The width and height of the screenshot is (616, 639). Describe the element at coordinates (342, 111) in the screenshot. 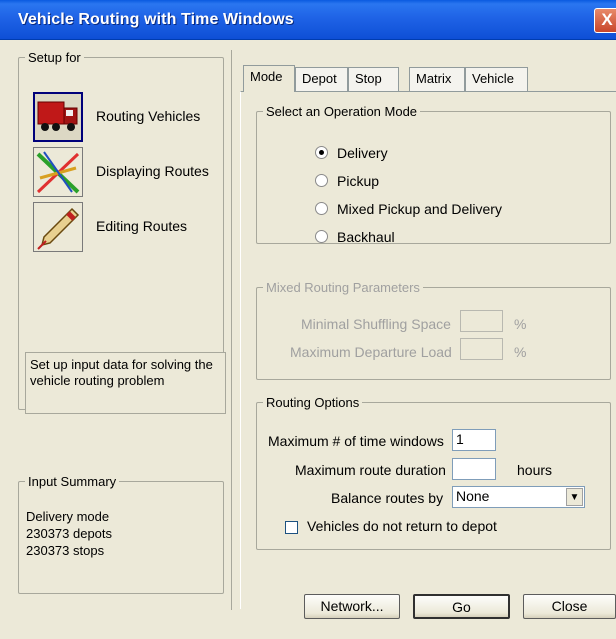

I see `operation-mode-legend: Select an Operation Mode` at that location.